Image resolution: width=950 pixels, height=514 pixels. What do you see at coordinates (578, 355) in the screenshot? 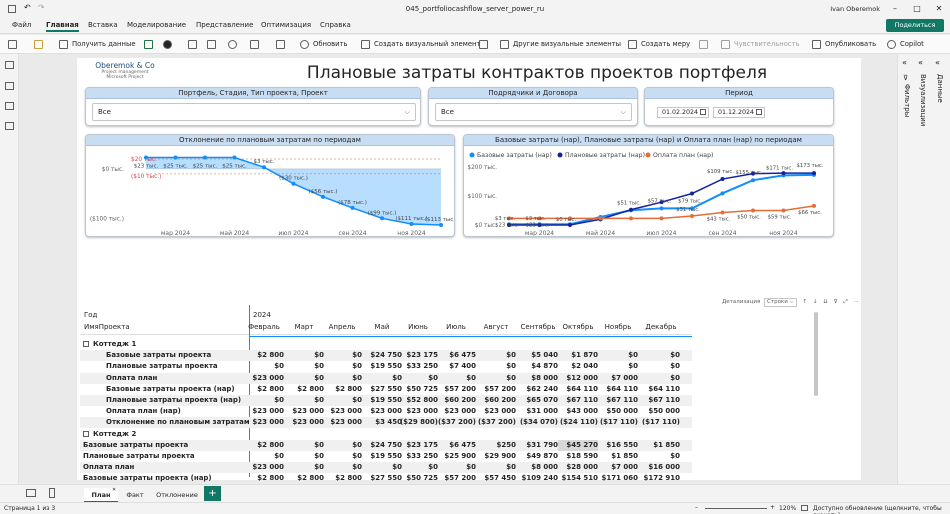
I see `matrix-cell: $1 870` at bounding box center [578, 355].